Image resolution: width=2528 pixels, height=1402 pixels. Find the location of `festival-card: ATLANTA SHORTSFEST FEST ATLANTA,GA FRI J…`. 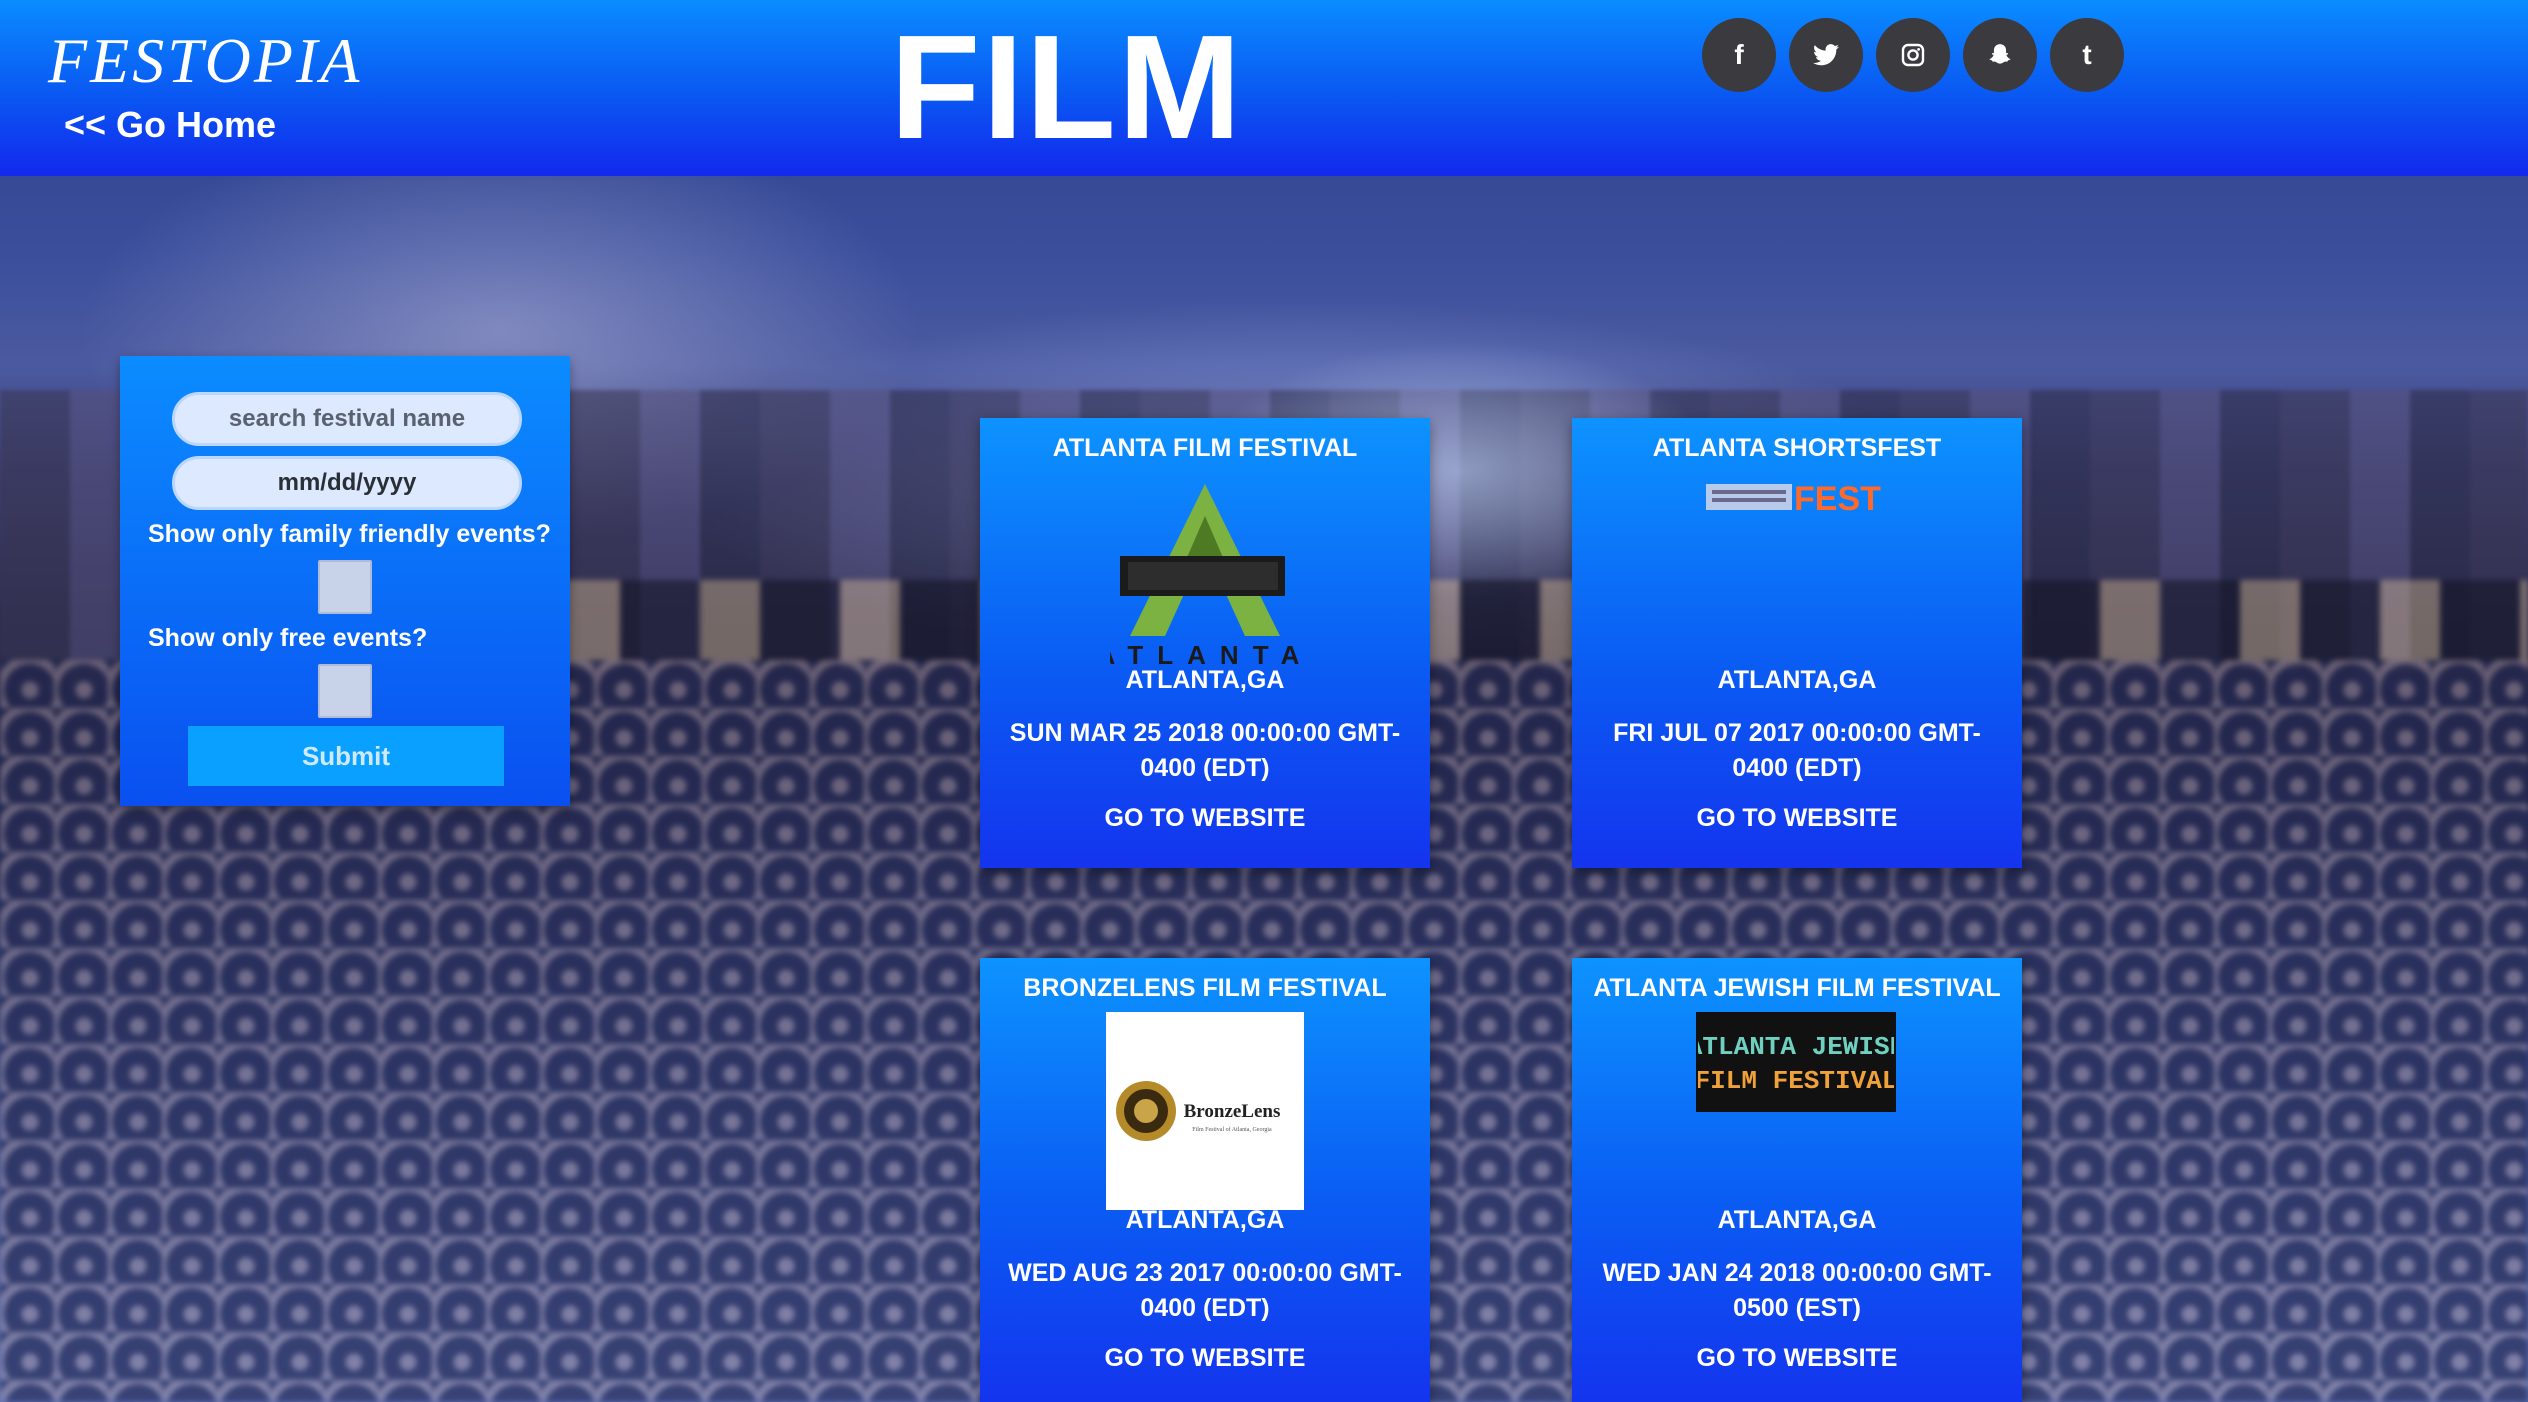

festival-card: ATLANTA SHORTSFEST FEST ATLANTA,GA FRI J… is located at coordinates (1797, 643).